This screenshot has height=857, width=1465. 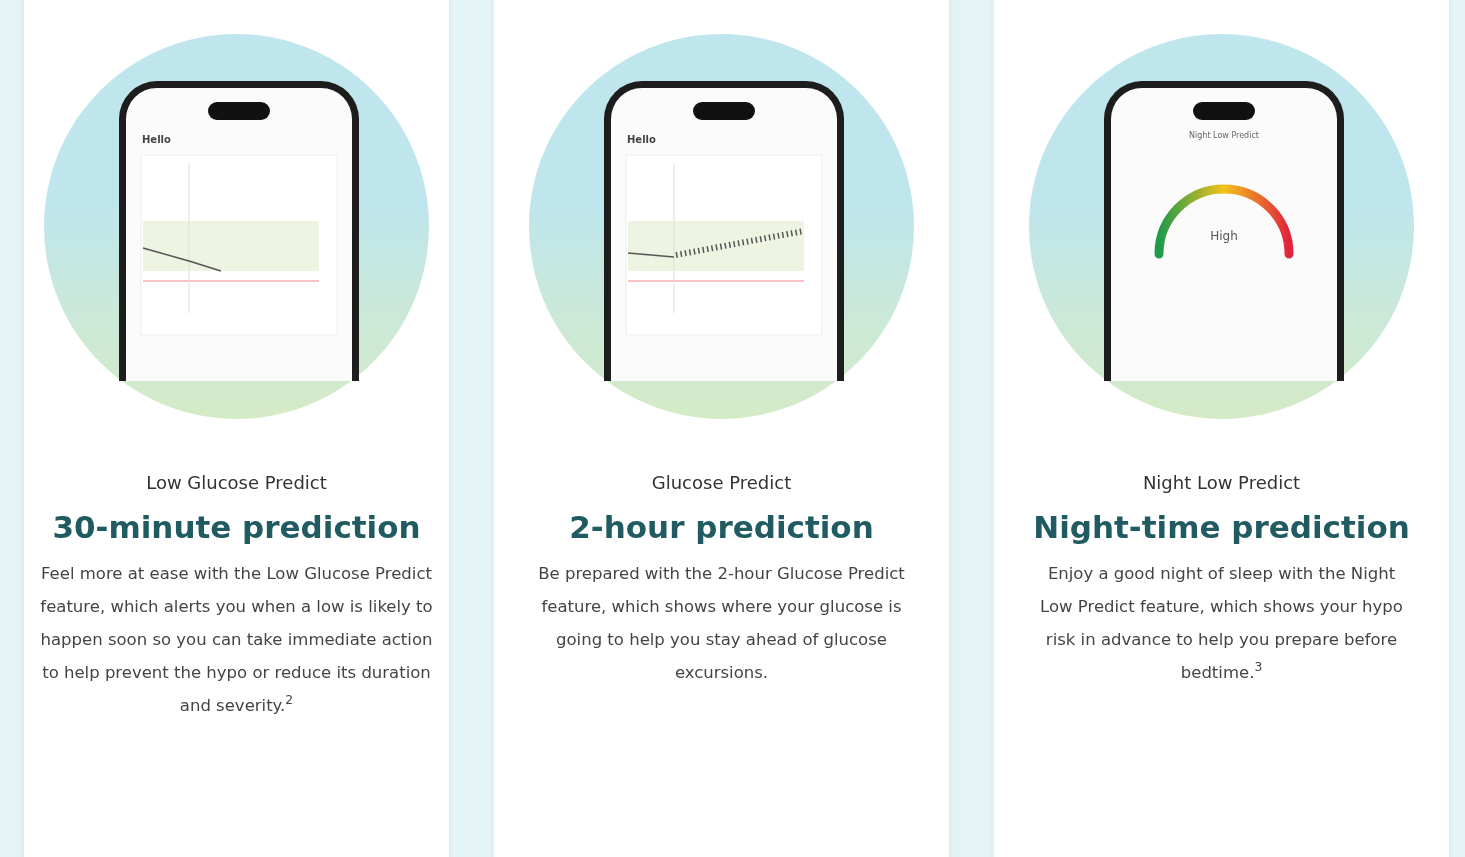 What do you see at coordinates (1224, 236) in the screenshot?
I see `risk-level: High` at bounding box center [1224, 236].